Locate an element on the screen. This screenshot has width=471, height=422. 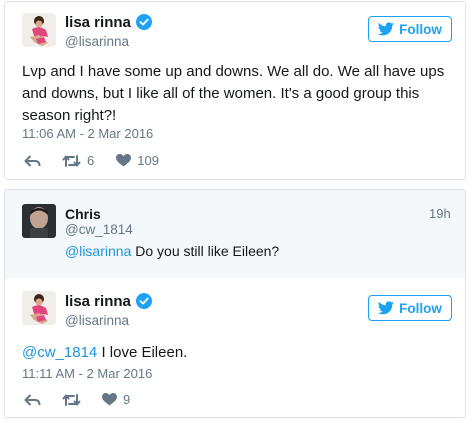
tweet-text: @cw_1814 I love Eileen. is located at coordinates (105, 352).